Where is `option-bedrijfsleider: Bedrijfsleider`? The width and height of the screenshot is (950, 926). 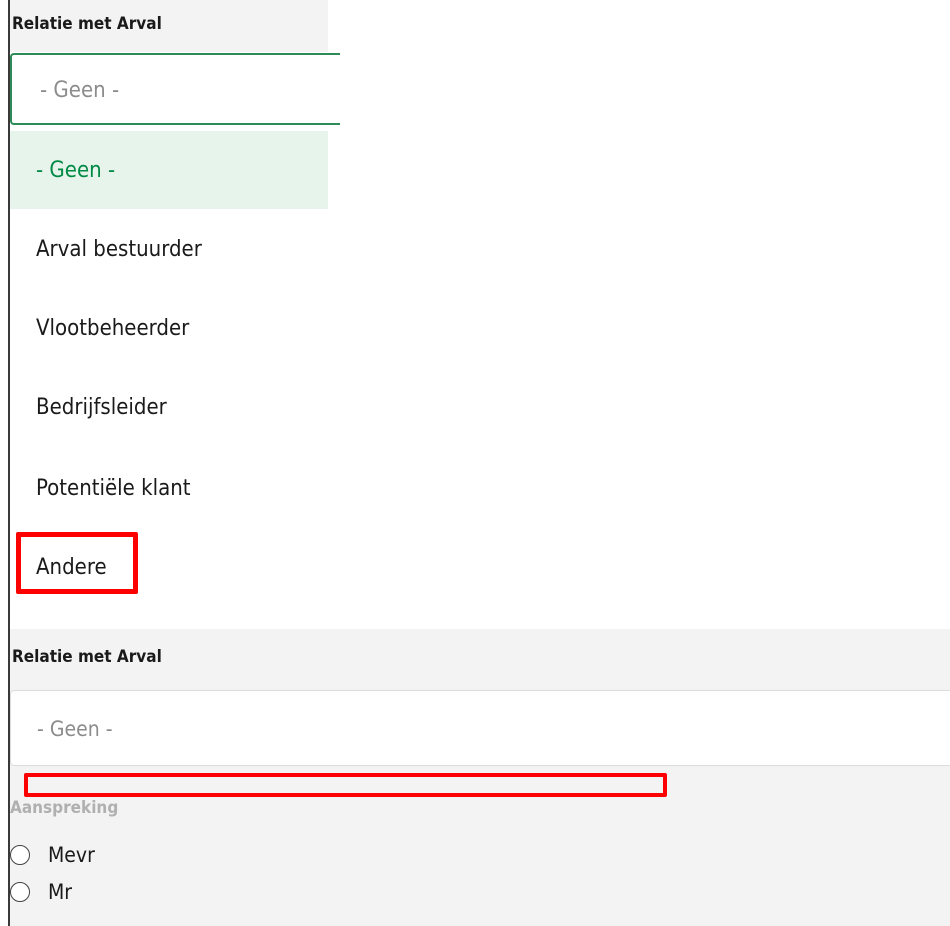 option-bedrijfsleider: Bedrijfsleider is located at coordinates (169, 407).